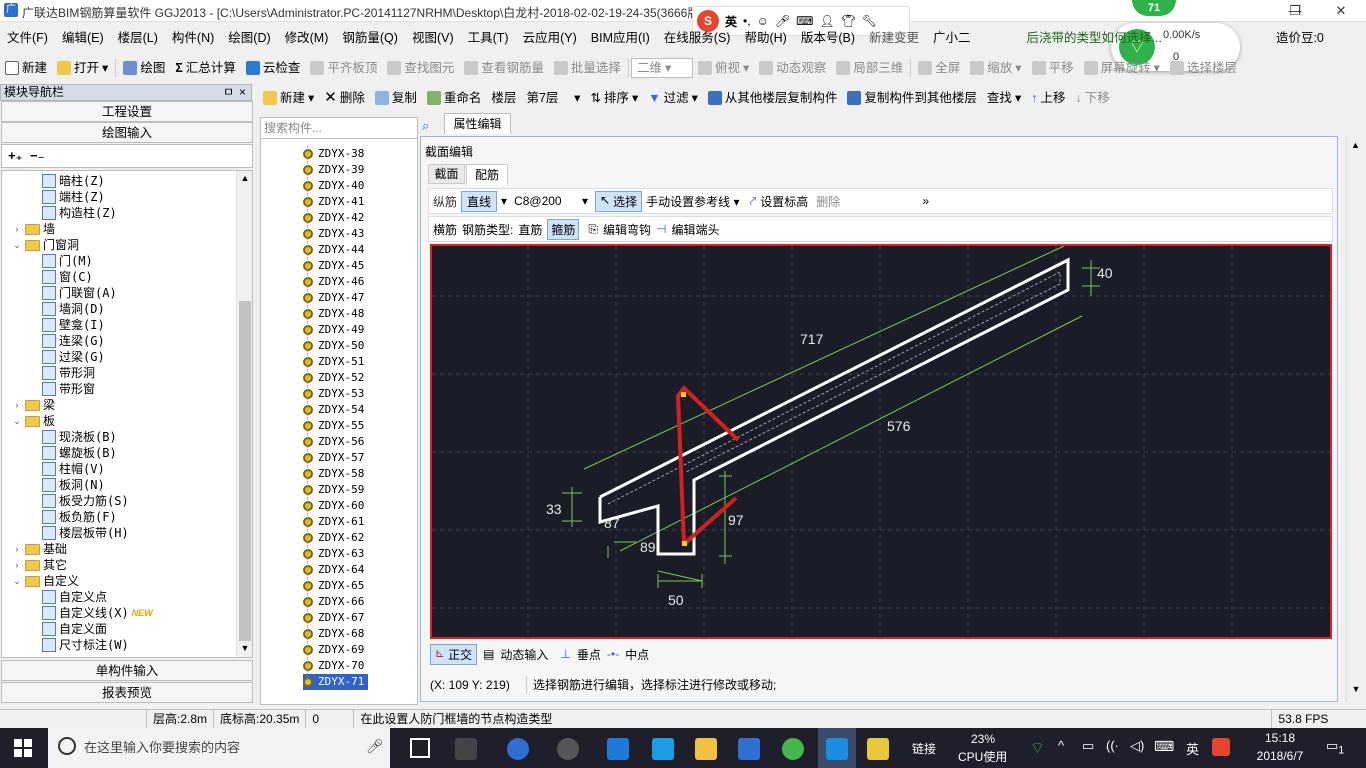 This screenshot has width=1366, height=768. What do you see at coordinates (82, 68) in the screenshot?
I see `open-button: 打开 ▾` at bounding box center [82, 68].